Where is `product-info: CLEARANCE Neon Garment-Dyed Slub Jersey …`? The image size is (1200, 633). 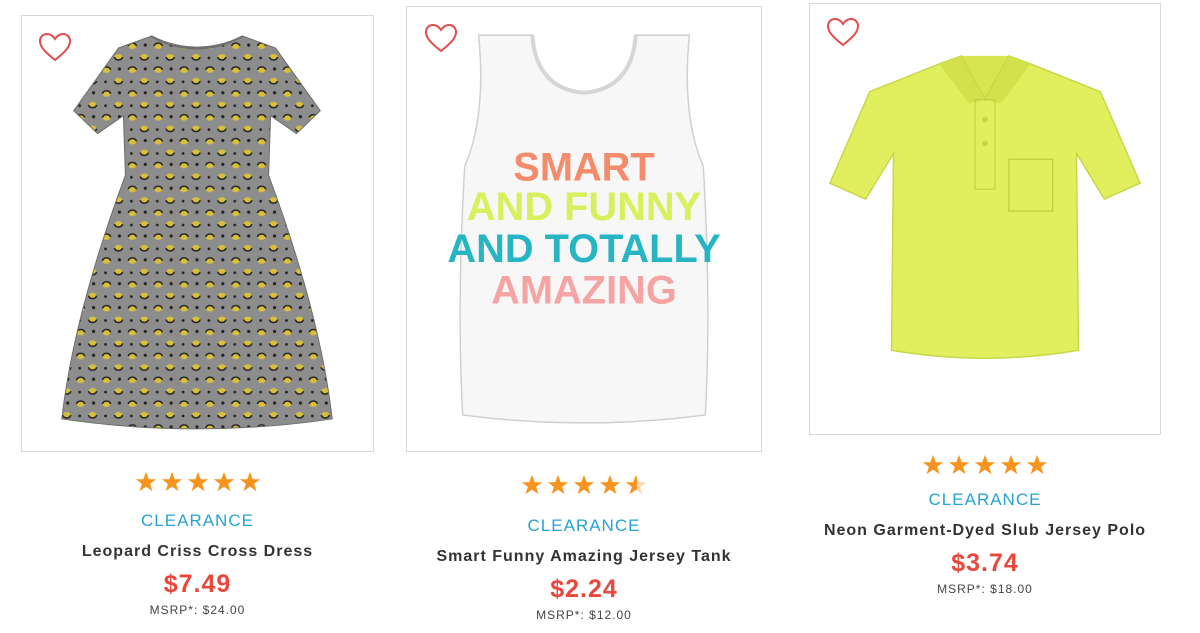 product-info: CLEARANCE Neon Garment-Dyed Slub Jersey … is located at coordinates (985, 525).